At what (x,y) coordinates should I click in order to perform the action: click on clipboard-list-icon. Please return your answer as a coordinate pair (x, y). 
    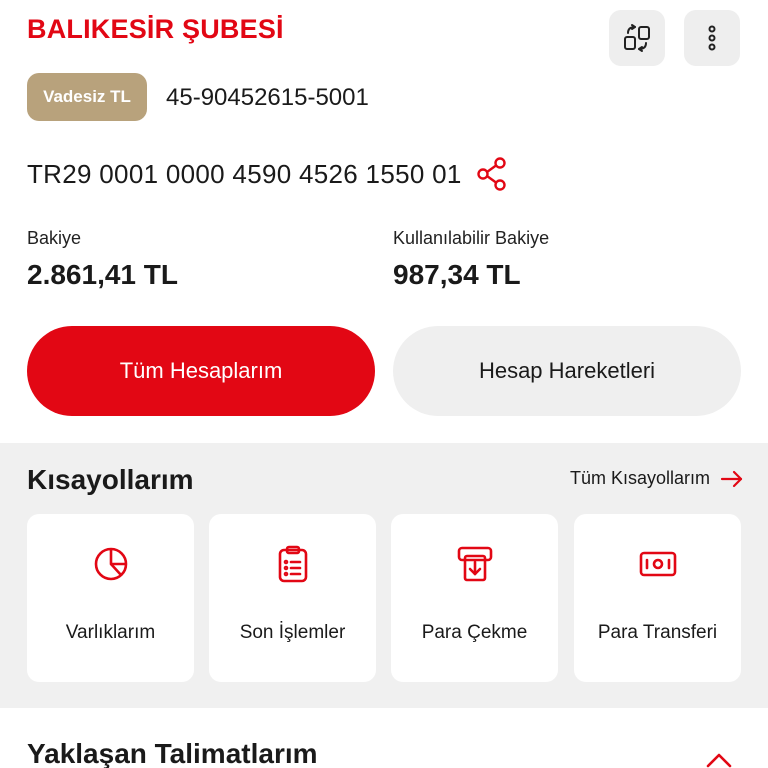
    Looking at the image, I should click on (292, 564).